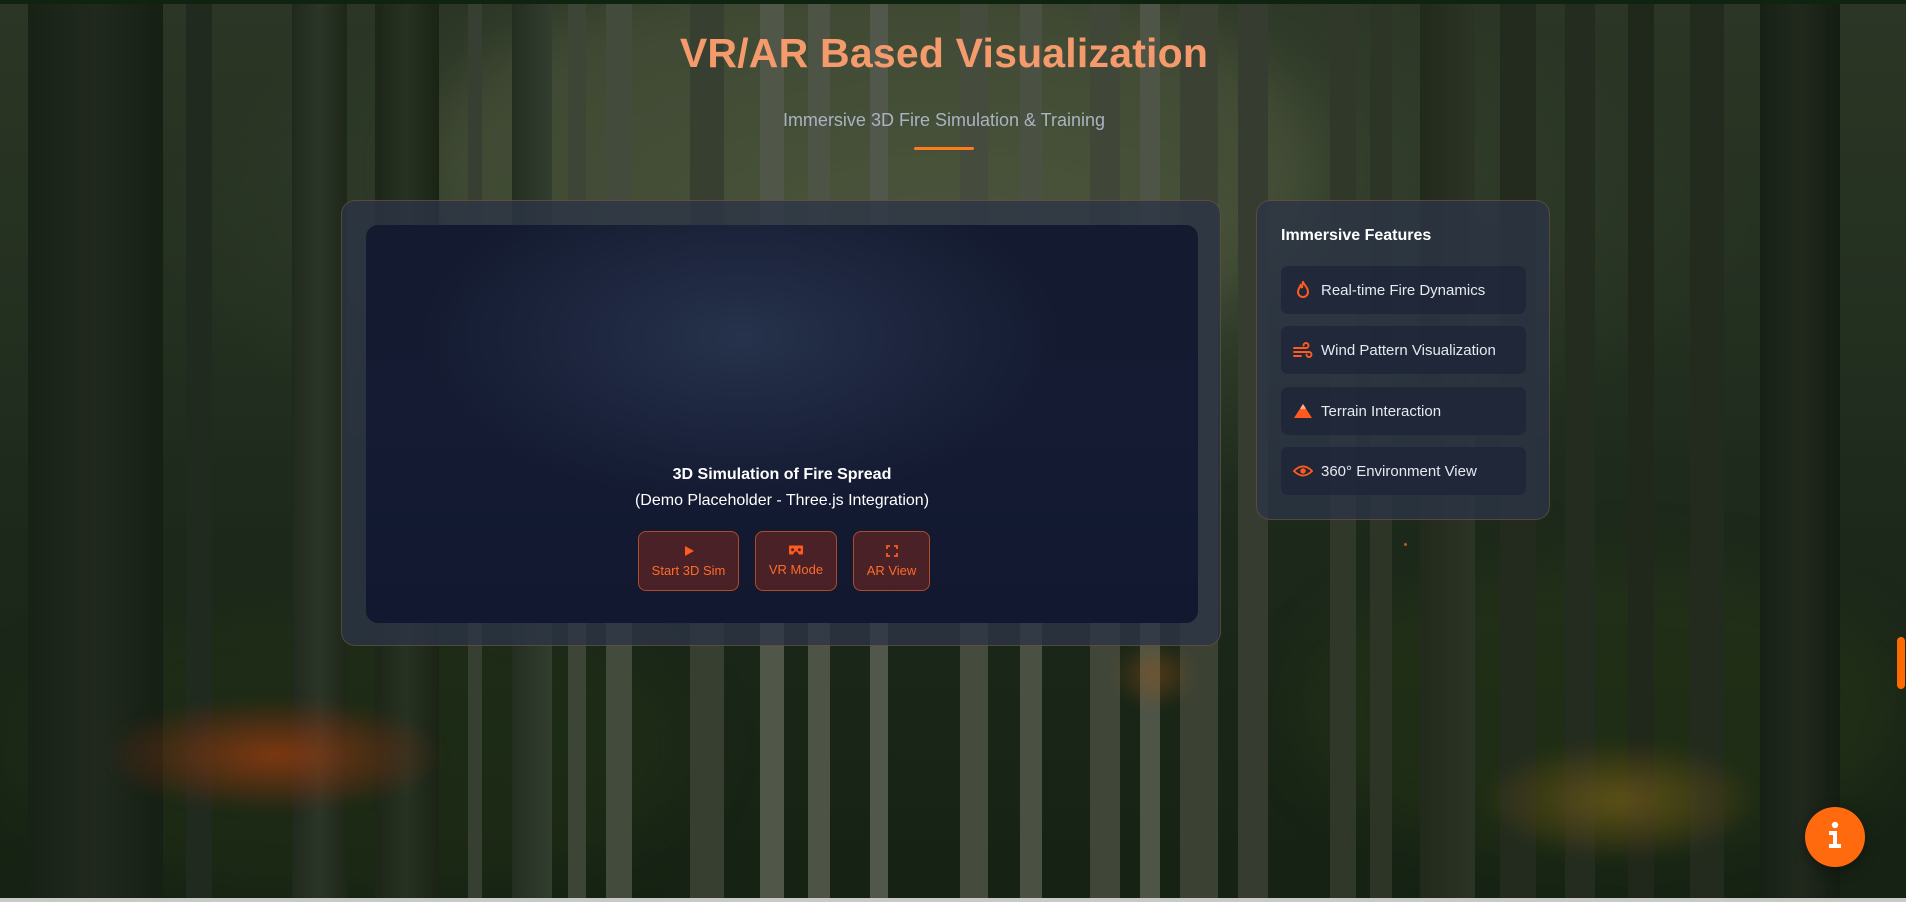 The width and height of the screenshot is (1906, 902). Describe the element at coordinates (1408, 350) in the screenshot. I see `feature-label: Wind Pattern Visualization` at that location.